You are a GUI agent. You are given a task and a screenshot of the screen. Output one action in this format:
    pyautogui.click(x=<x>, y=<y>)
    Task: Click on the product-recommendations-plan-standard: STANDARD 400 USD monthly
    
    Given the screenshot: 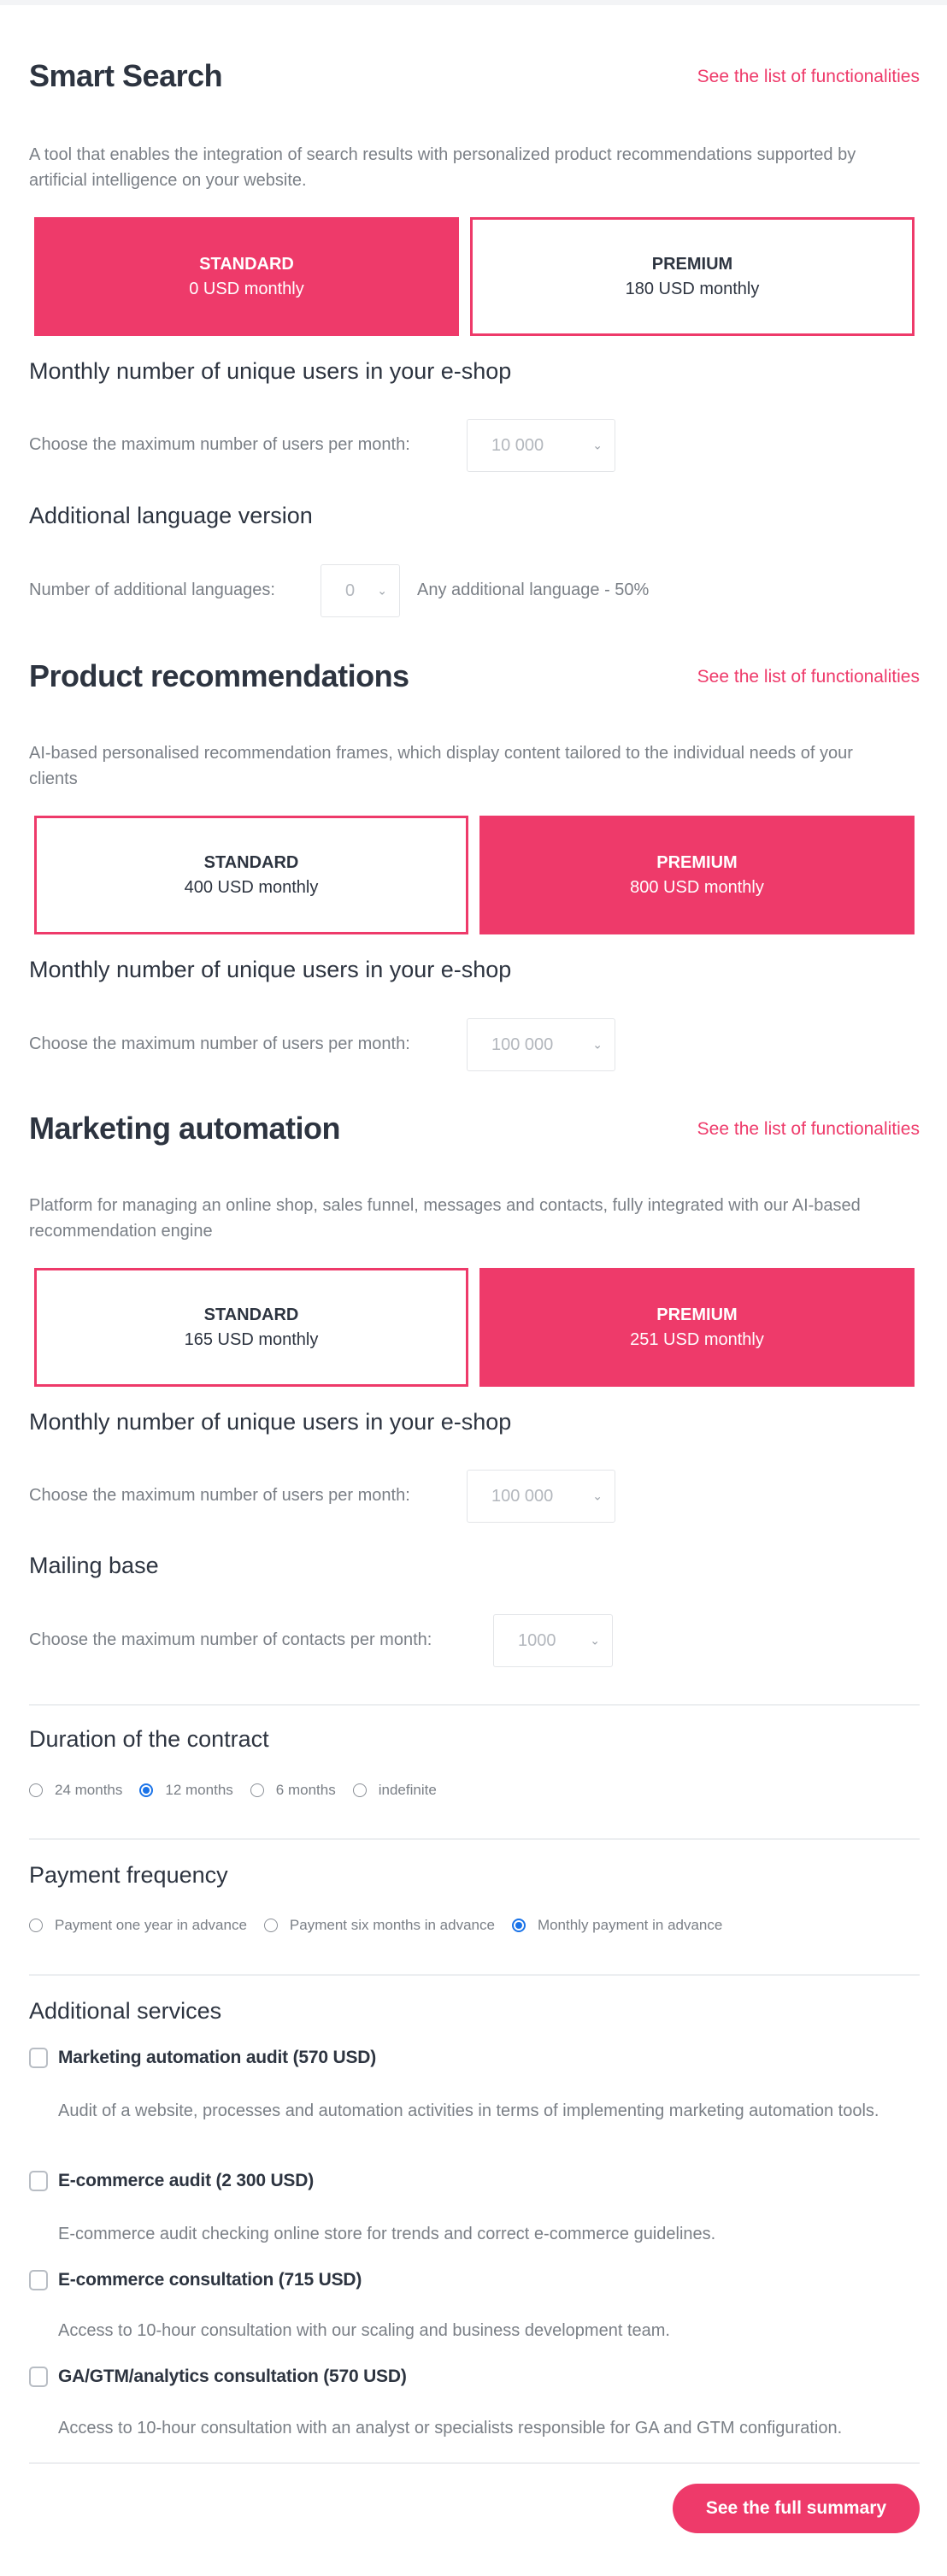 What is the action you would take?
    pyautogui.click(x=251, y=875)
    